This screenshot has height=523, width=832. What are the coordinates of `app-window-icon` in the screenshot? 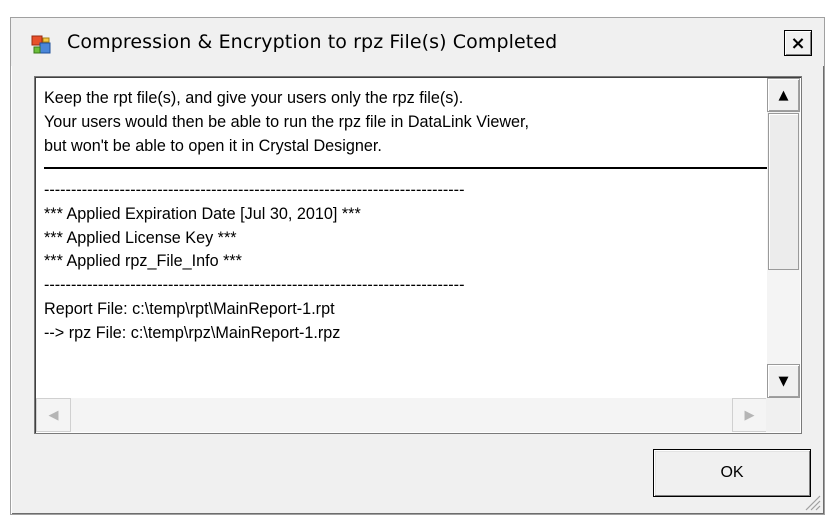 It's located at (41, 44).